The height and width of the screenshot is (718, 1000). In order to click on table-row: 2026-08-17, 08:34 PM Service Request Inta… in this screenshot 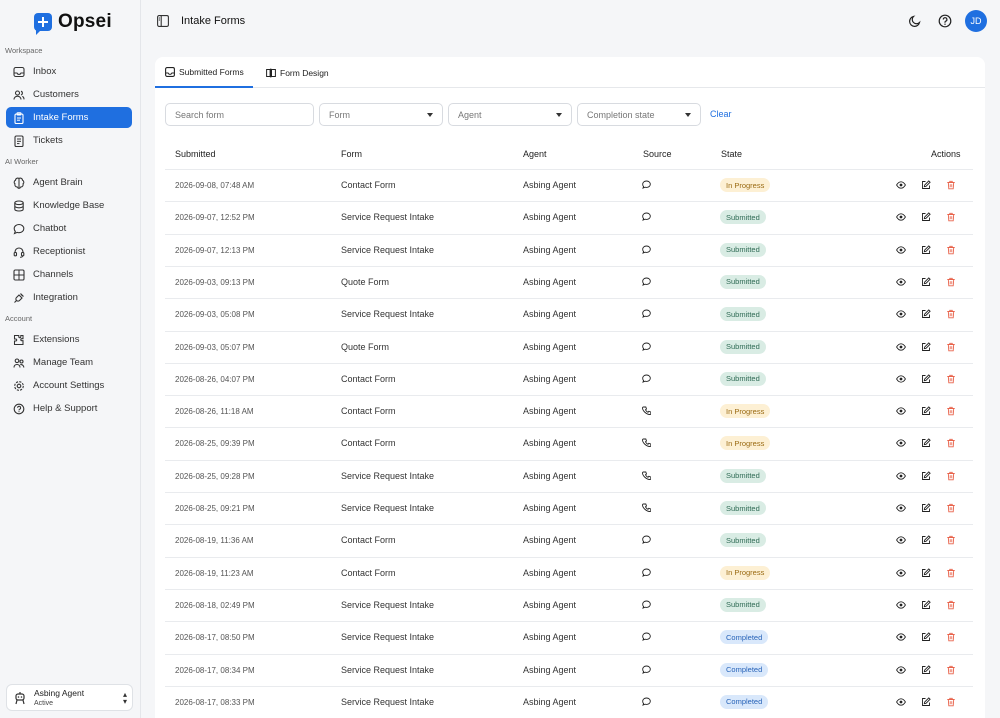, I will do `click(569, 669)`.